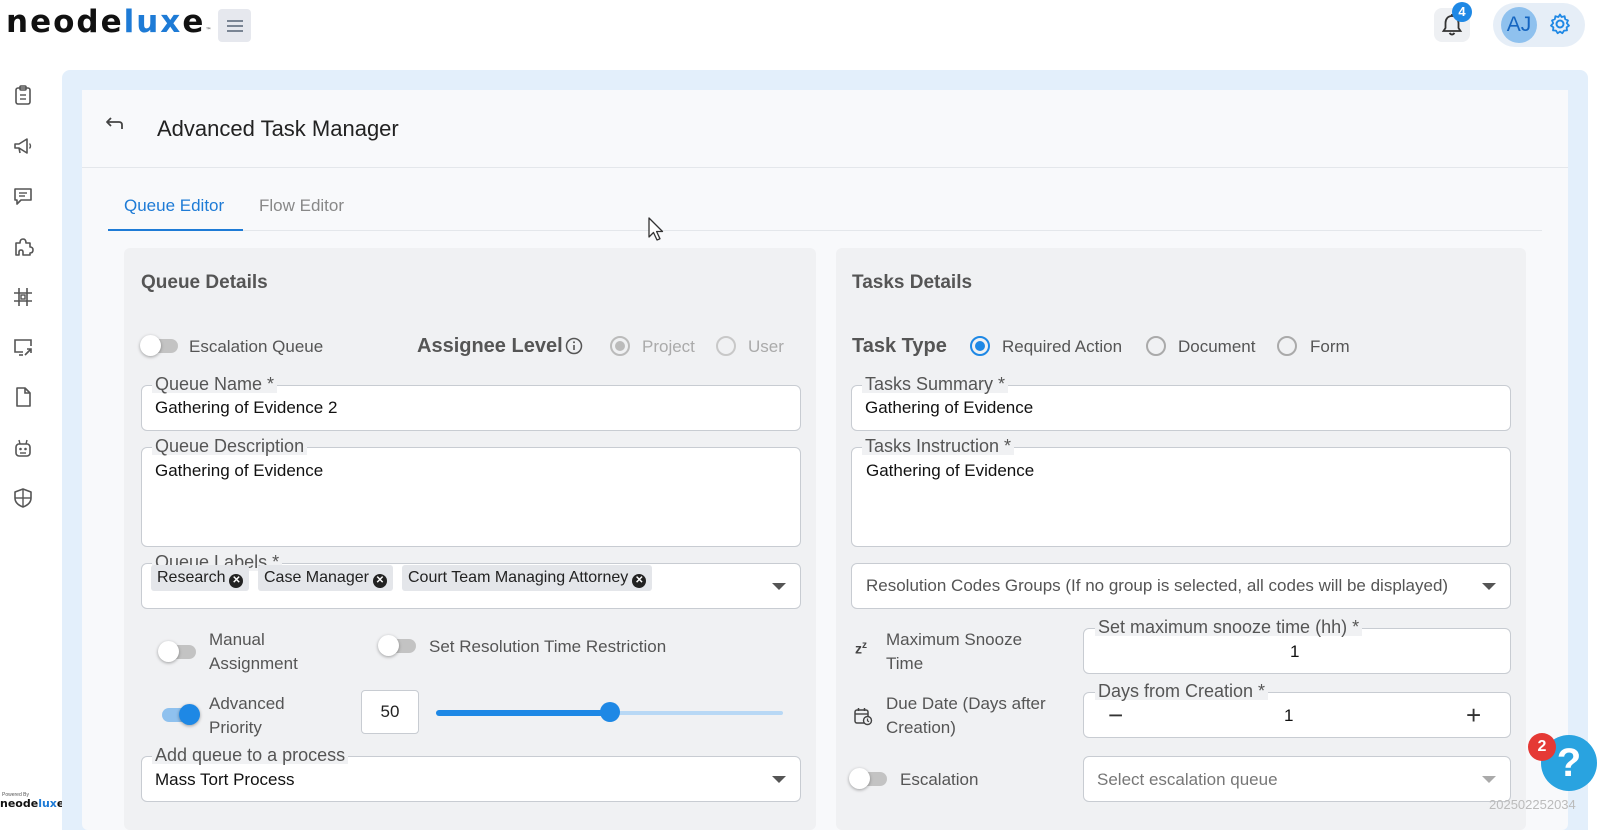  What do you see at coordinates (1287, 346) in the screenshot?
I see `task-type-form-radio` at bounding box center [1287, 346].